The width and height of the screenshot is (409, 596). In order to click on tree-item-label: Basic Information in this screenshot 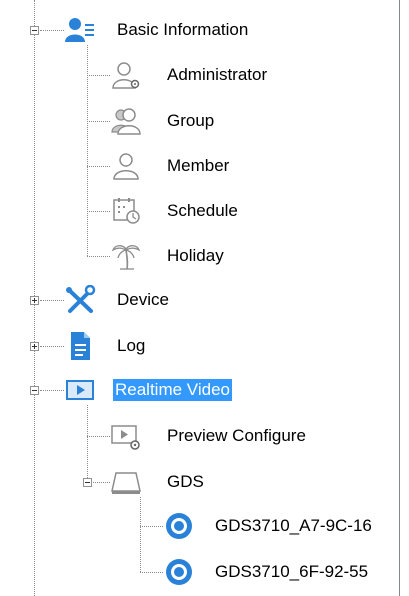, I will do `click(183, 29)`.